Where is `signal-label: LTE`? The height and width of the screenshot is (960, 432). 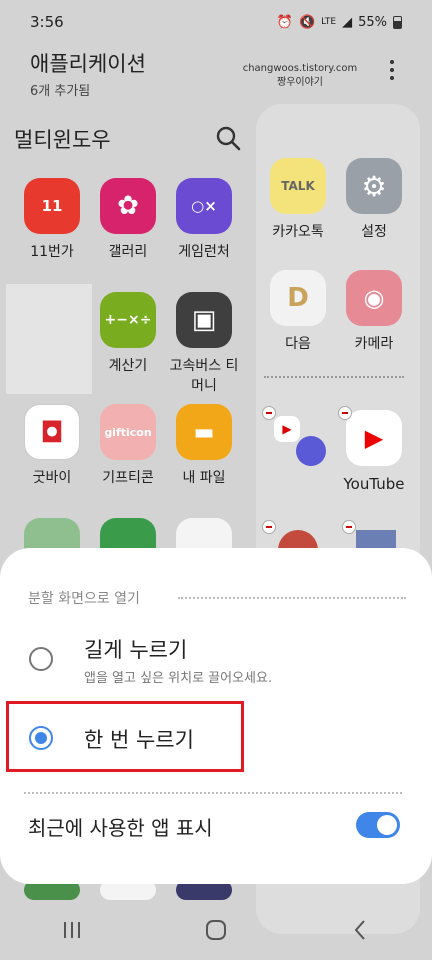
signal-label: LTE is located at coordinates (329, 22).